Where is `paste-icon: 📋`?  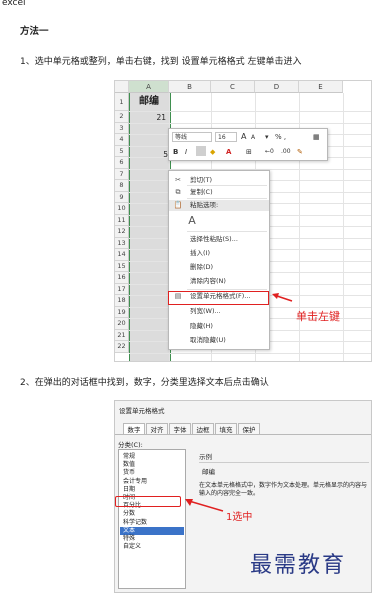
paste-icon: 📋 is located at coordinates (178, 205).